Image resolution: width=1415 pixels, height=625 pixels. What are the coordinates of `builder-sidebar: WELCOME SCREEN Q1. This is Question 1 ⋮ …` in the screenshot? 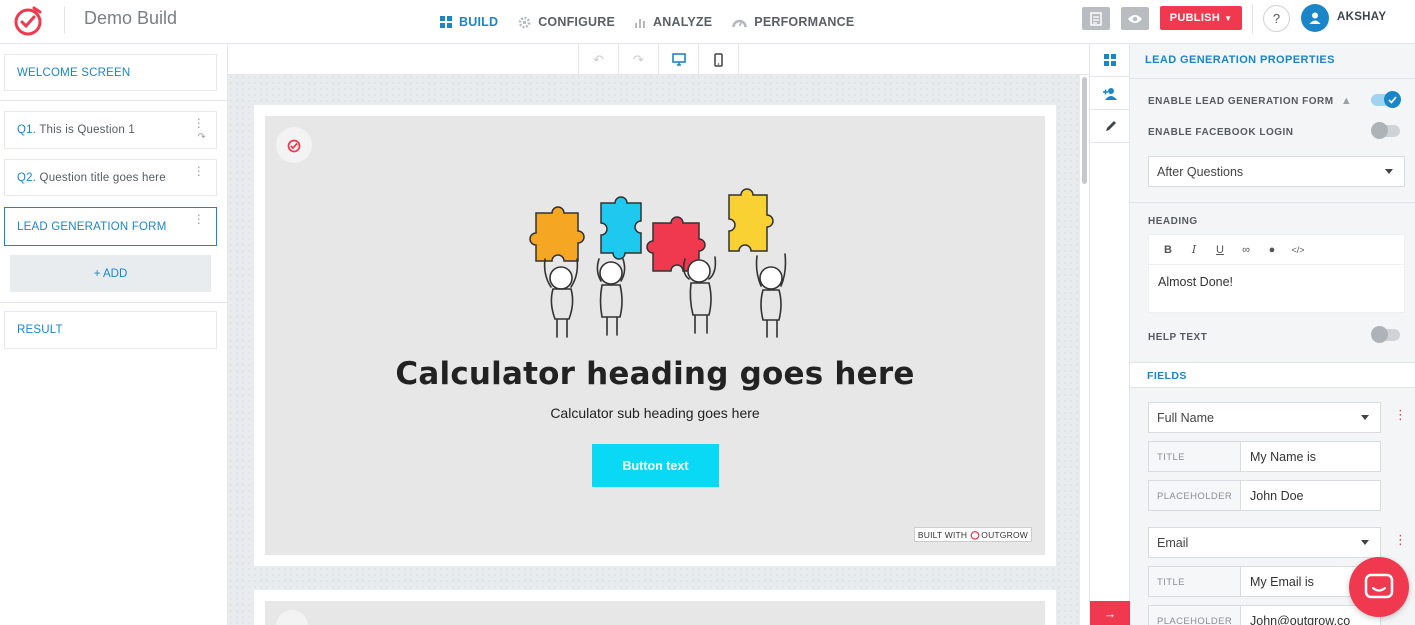 It's located at (114, 334).